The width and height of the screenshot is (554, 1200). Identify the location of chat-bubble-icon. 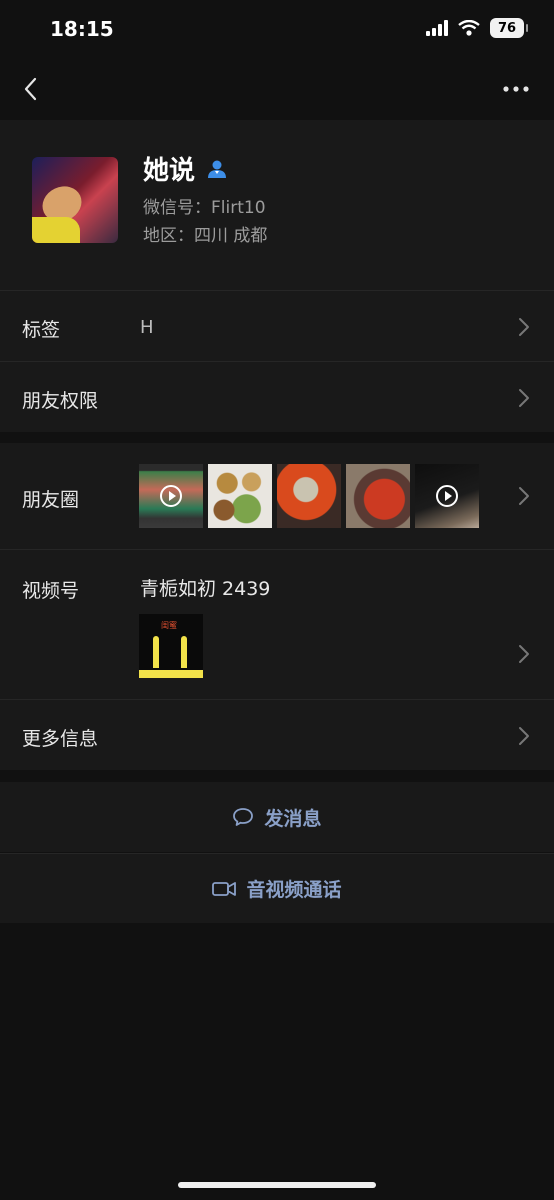
(243, 817).